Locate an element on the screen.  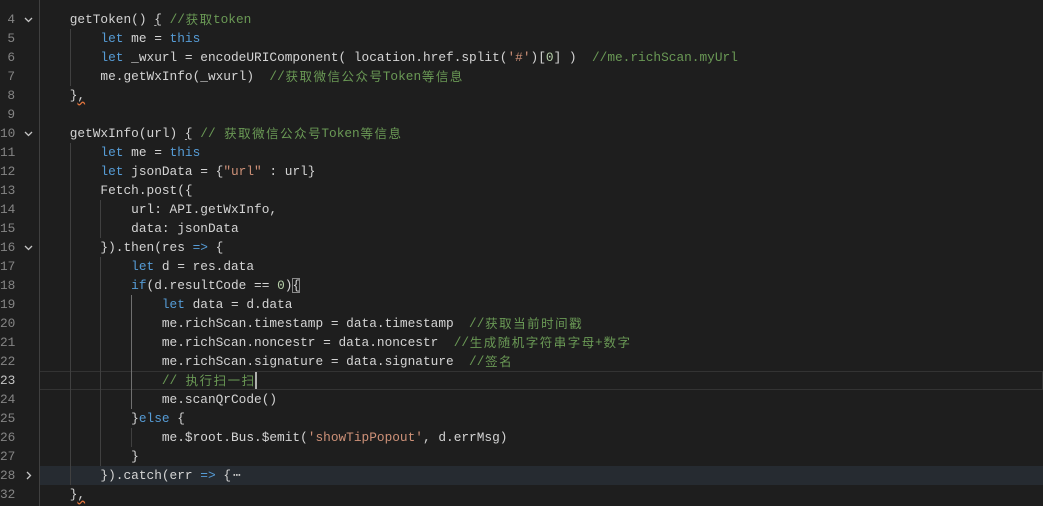
folded-region-ellipsis: ⋯ is located at coordinates (237, 475).